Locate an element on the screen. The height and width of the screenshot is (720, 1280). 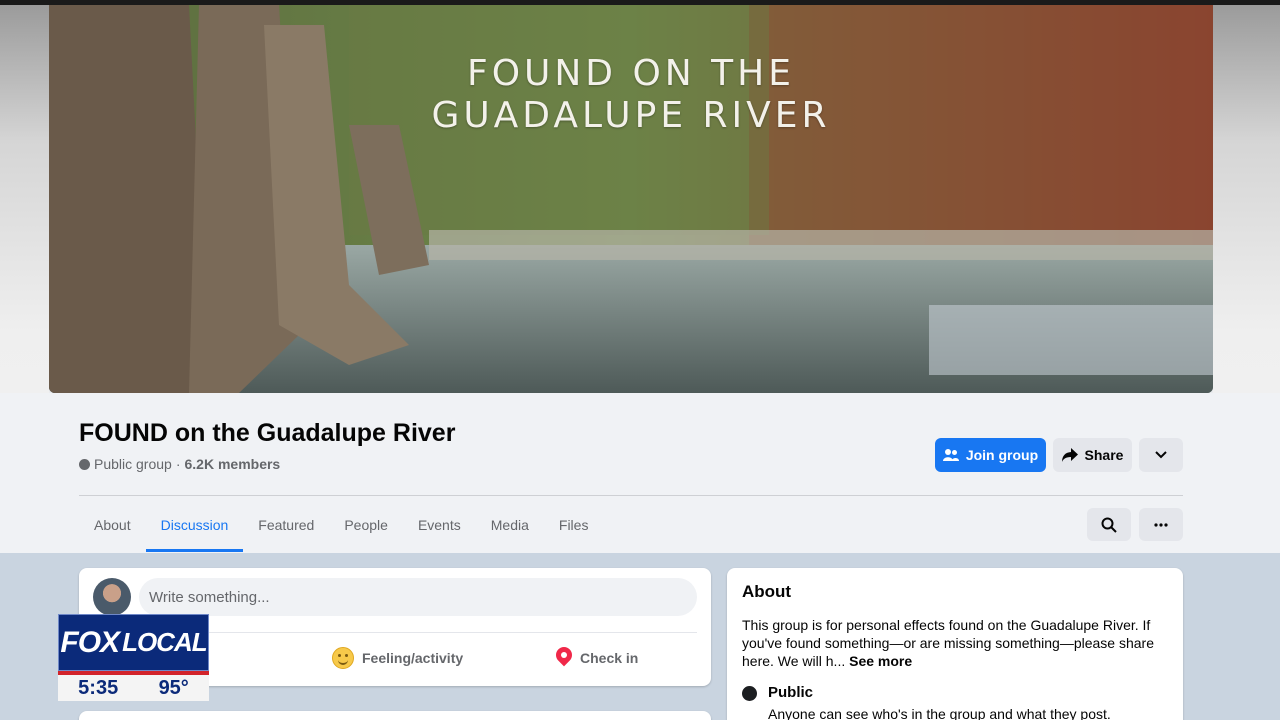
share-button: Share is located at coordinates (1092, 455).